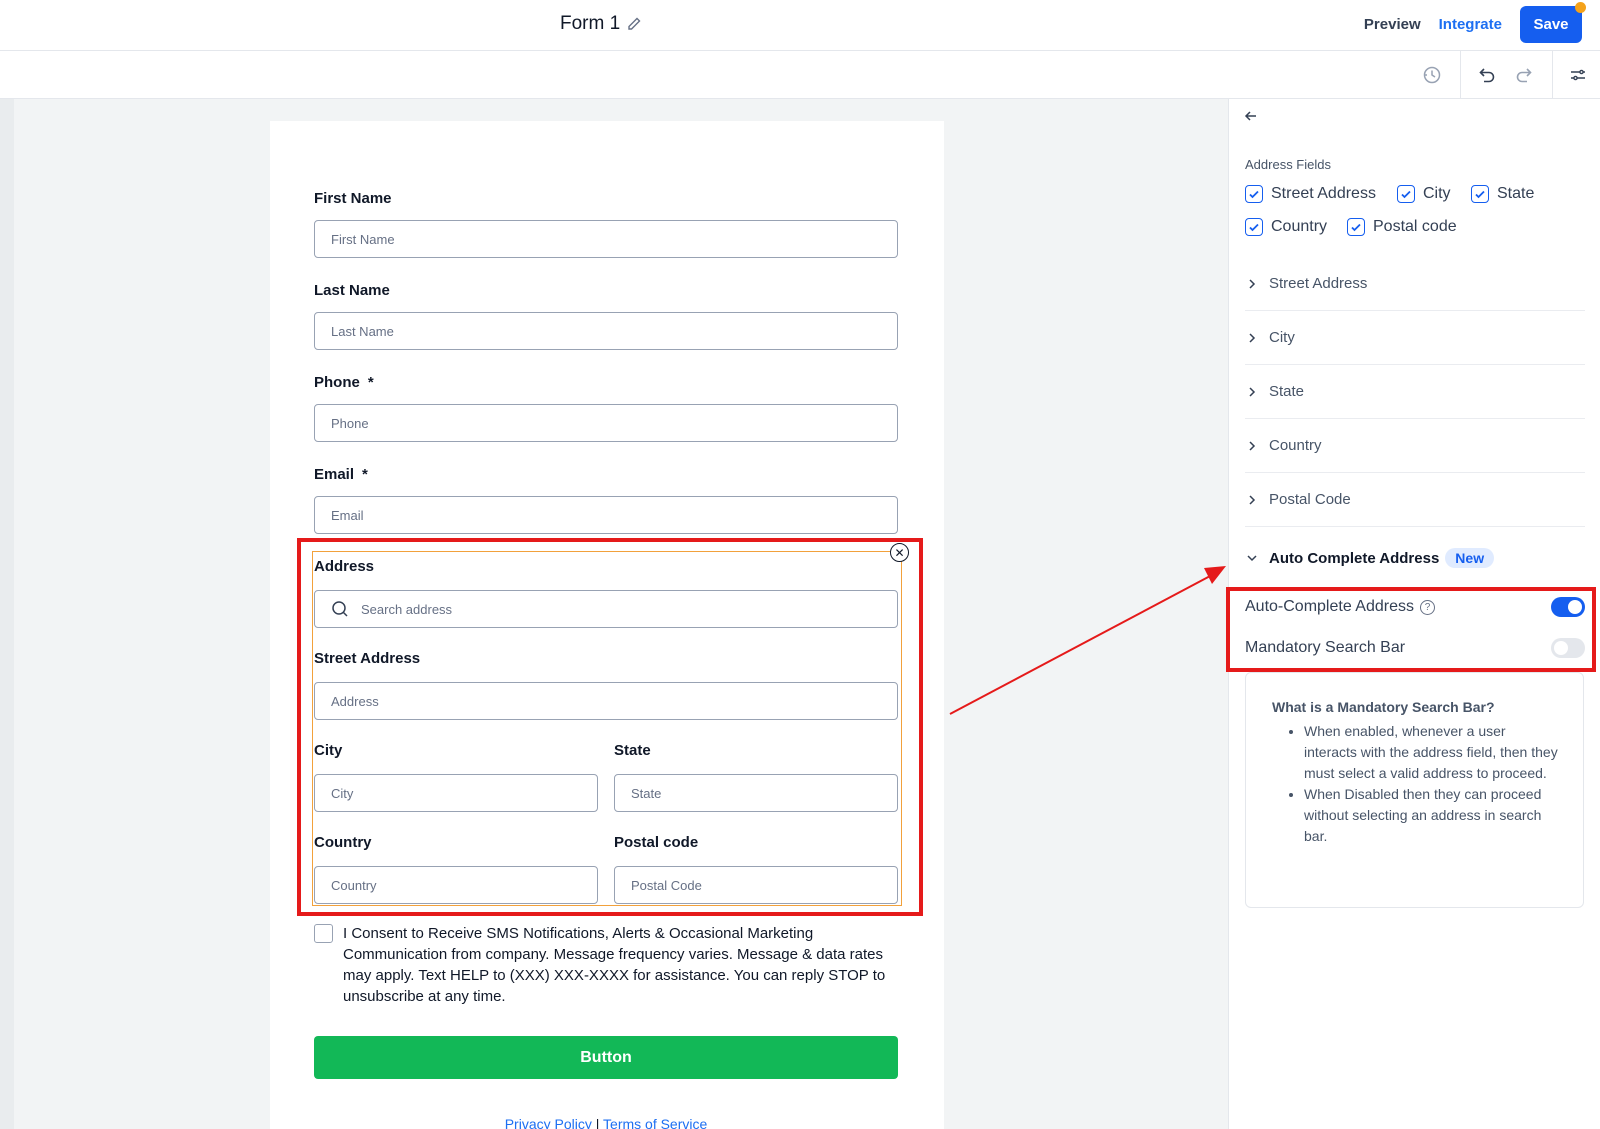 The image size is (1600, 1129). I want to click on canvas-edge, so click(7, 614).